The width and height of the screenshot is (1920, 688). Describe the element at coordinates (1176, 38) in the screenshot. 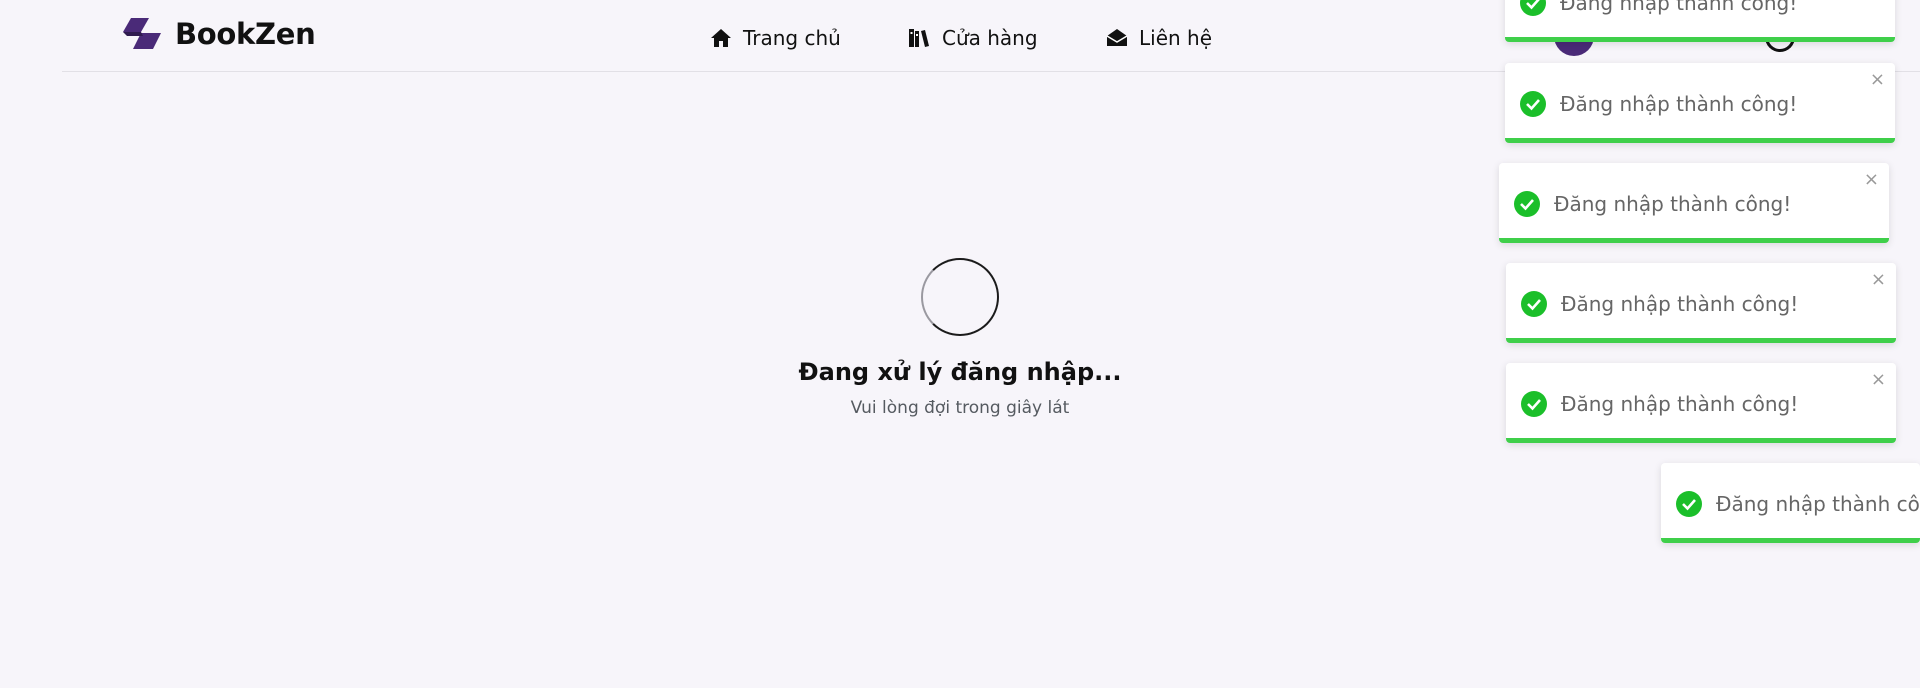

I see `nav-label-contact: Liên hệ` at that location.